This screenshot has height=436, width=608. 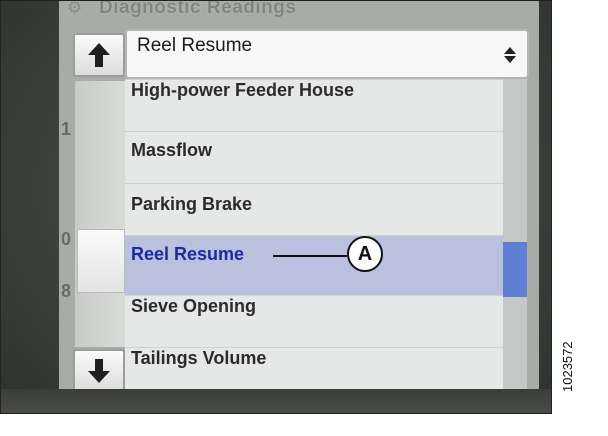 What do you see at coordinates (195, 45) in the screenshot?
I see `dropdown-selected-value: Reel Resume` at bounding box center [195, 45].